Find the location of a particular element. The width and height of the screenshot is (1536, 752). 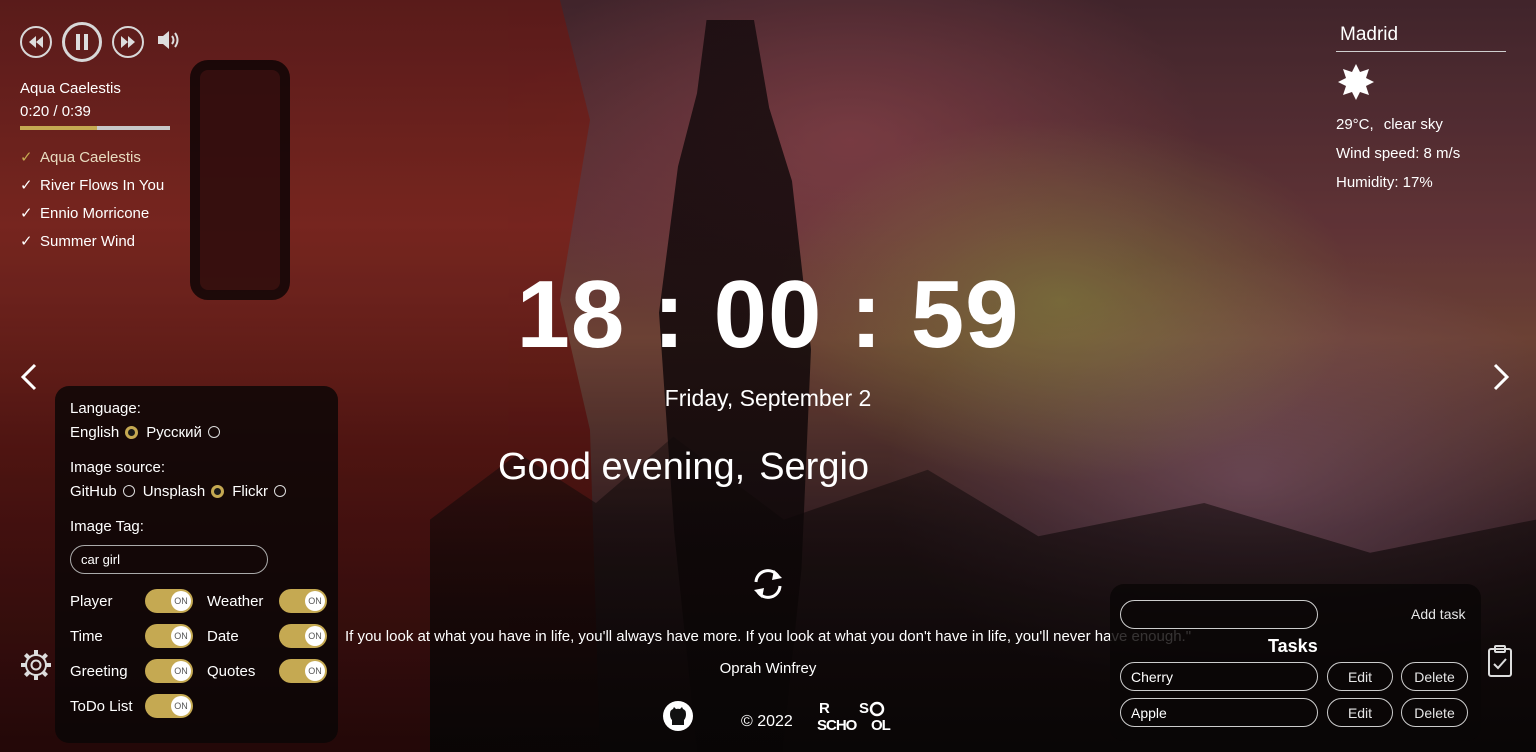

toggle-todo: ToDo List ON is located at coordinates (138, 706).